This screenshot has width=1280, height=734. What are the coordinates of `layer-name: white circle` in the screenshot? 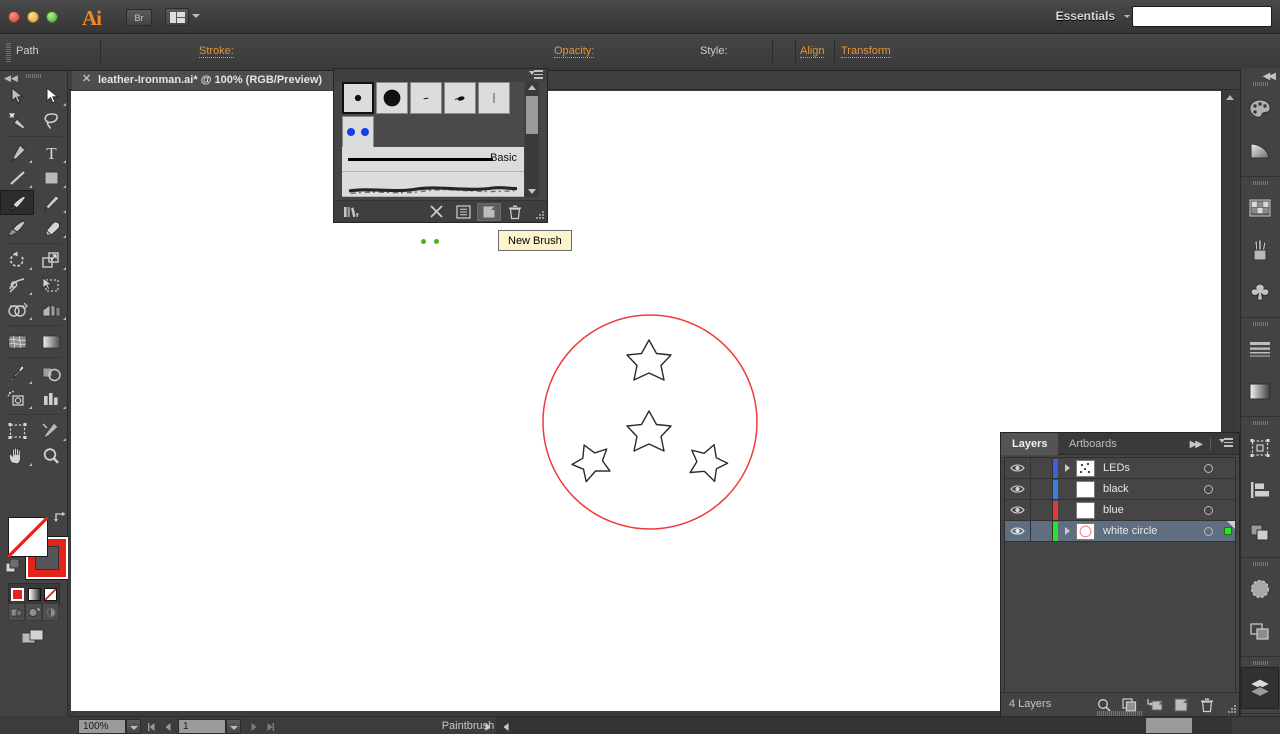 It's located at (1145, 531).